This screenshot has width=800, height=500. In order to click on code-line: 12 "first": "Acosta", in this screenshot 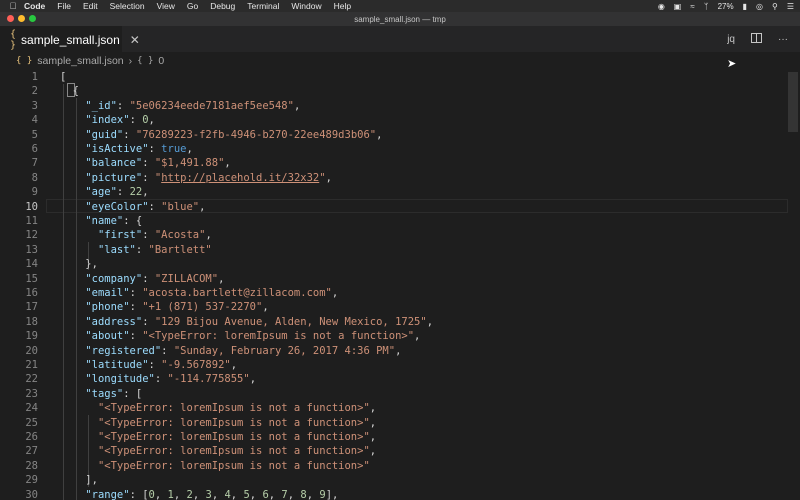, I will do `click(400, 235)`.